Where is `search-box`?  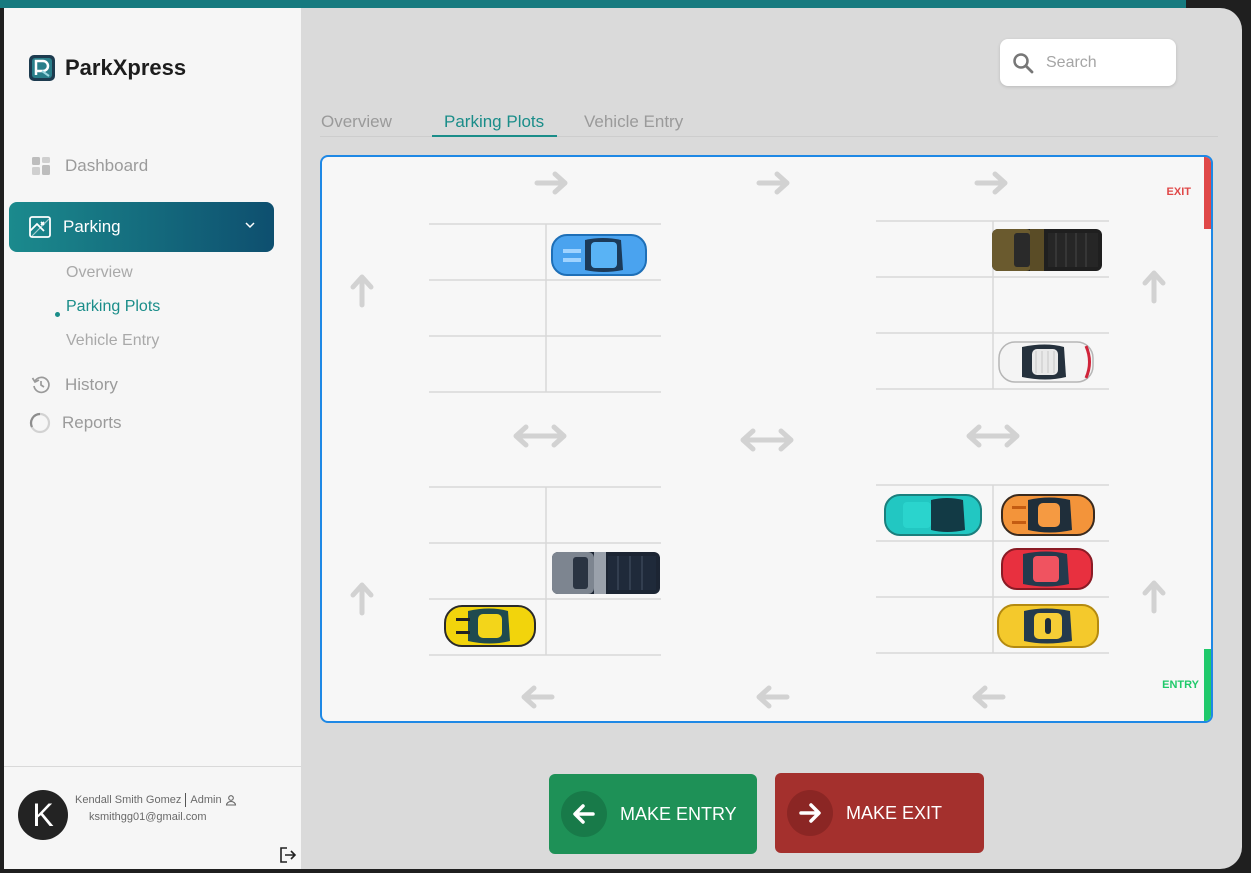
search-box is located at coordinates (1088, 62).